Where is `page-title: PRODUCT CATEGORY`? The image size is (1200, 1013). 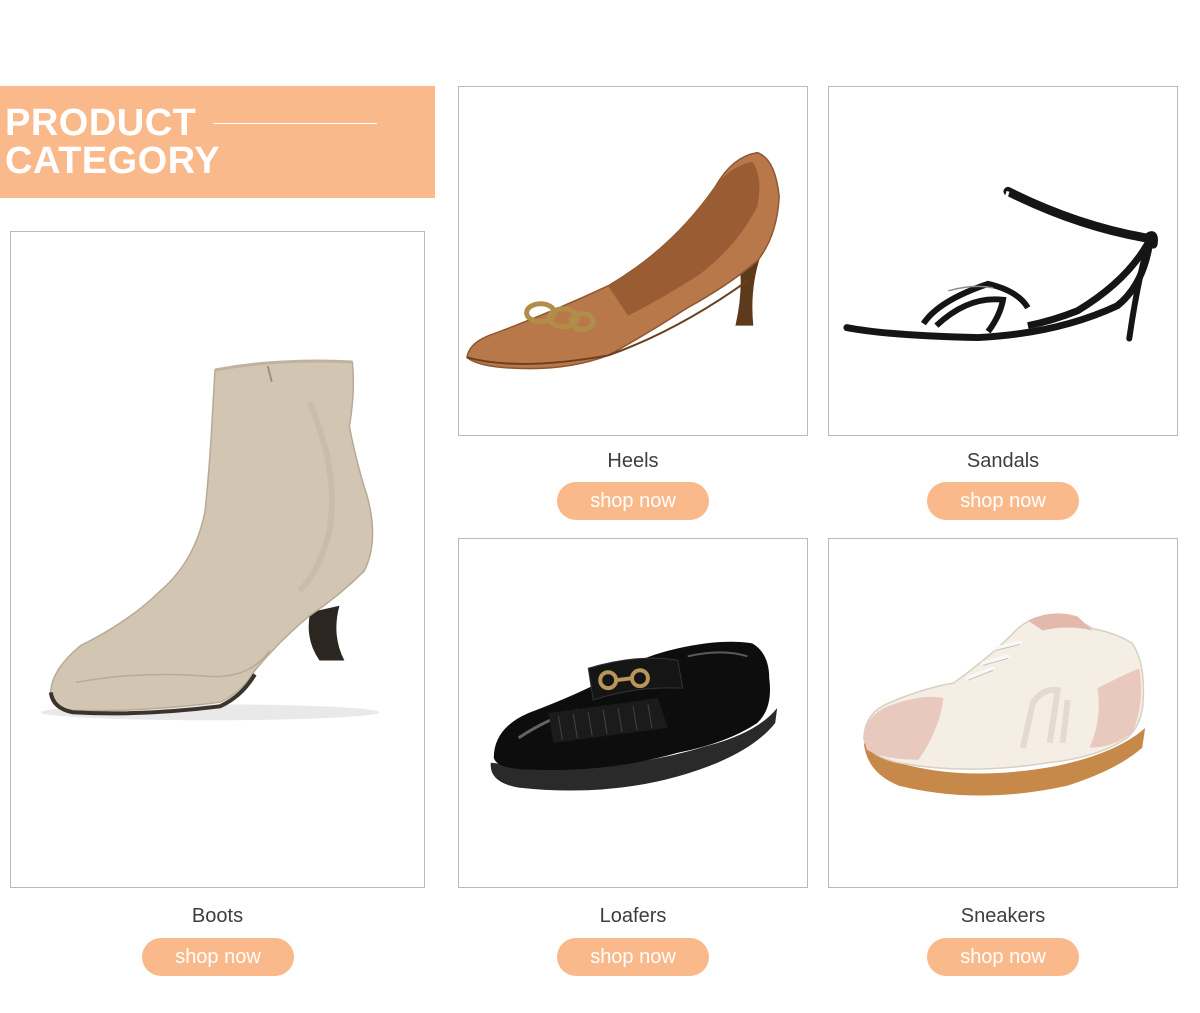
page-title: PRODUCT CATEGORY is located at coordinates (112, 142).